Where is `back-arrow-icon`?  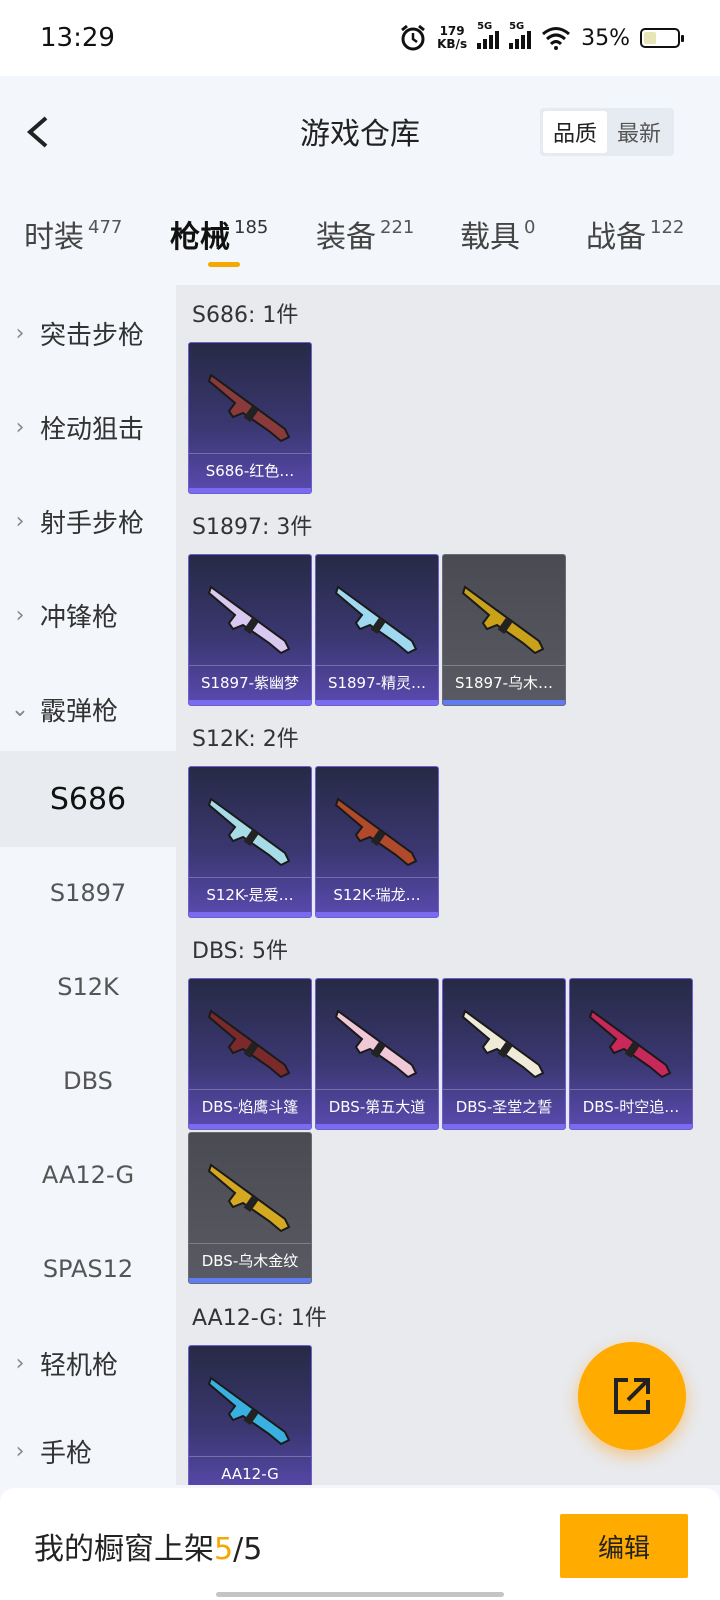
back-arrow-icon is located at coordinates (40, 132).